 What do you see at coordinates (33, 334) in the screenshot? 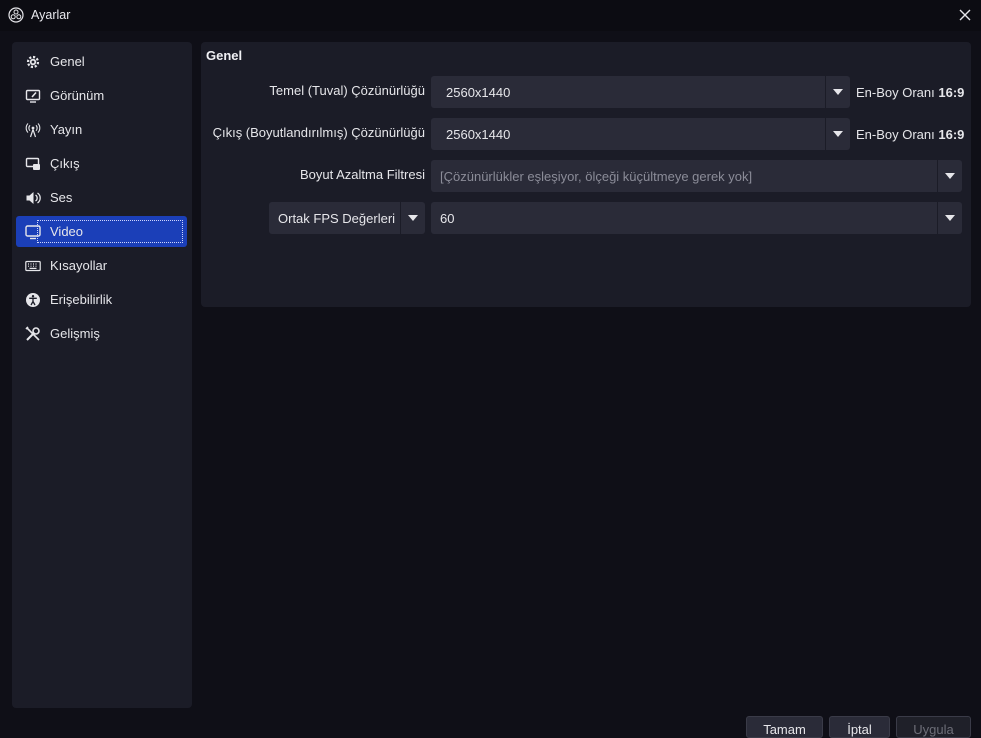
I see `wrench-icon` at bounding box center [33, 334].